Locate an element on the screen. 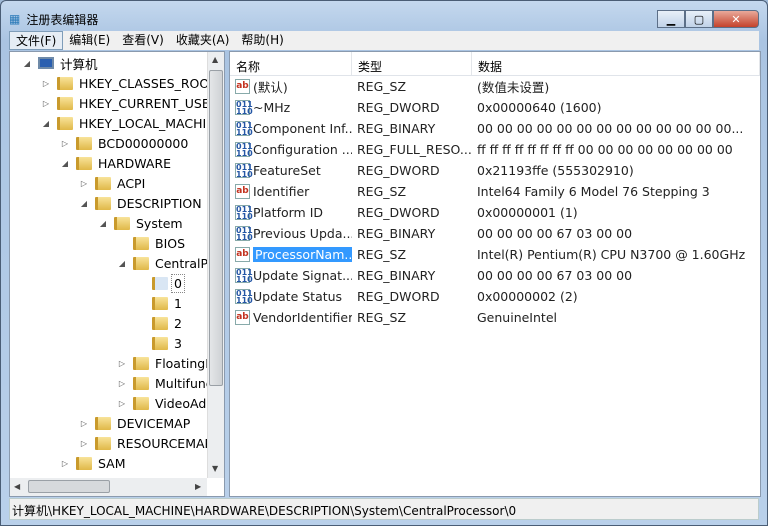 This screenshot has width=768, height=526. tree-item: 1 is located at coordinates (160, 303).